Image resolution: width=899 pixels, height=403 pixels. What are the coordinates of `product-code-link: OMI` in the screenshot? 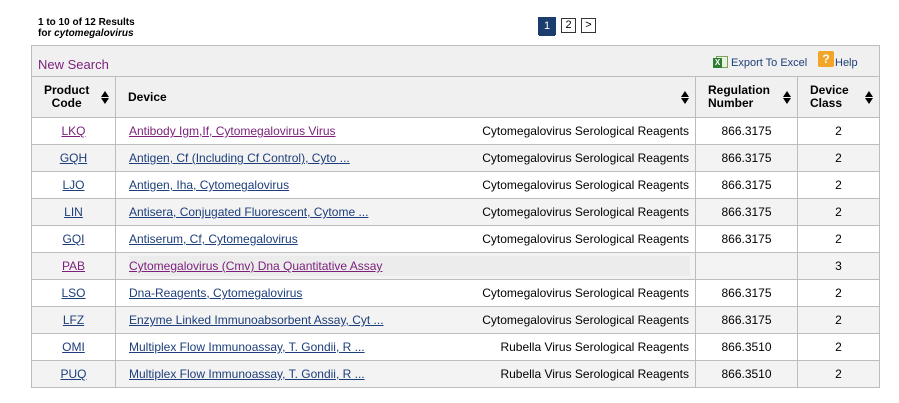 It's located at (73, 347).